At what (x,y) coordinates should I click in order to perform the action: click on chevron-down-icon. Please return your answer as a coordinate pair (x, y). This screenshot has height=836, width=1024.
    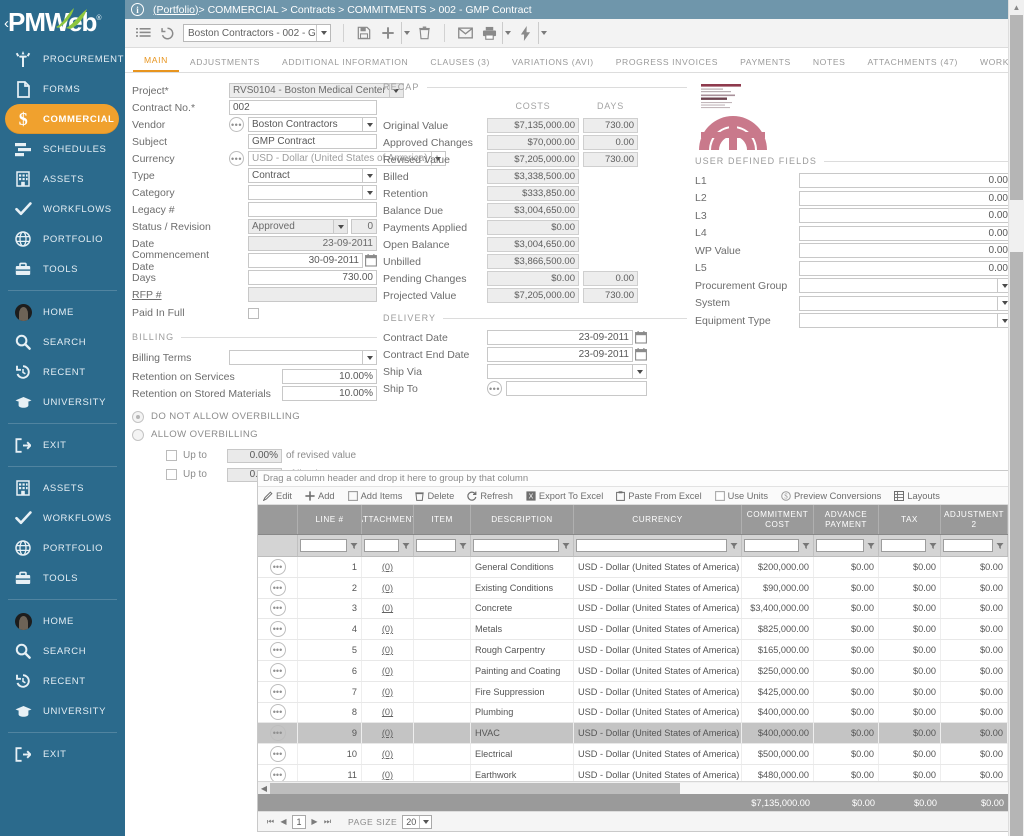
    Looking at the image, I should click on (425, 821).